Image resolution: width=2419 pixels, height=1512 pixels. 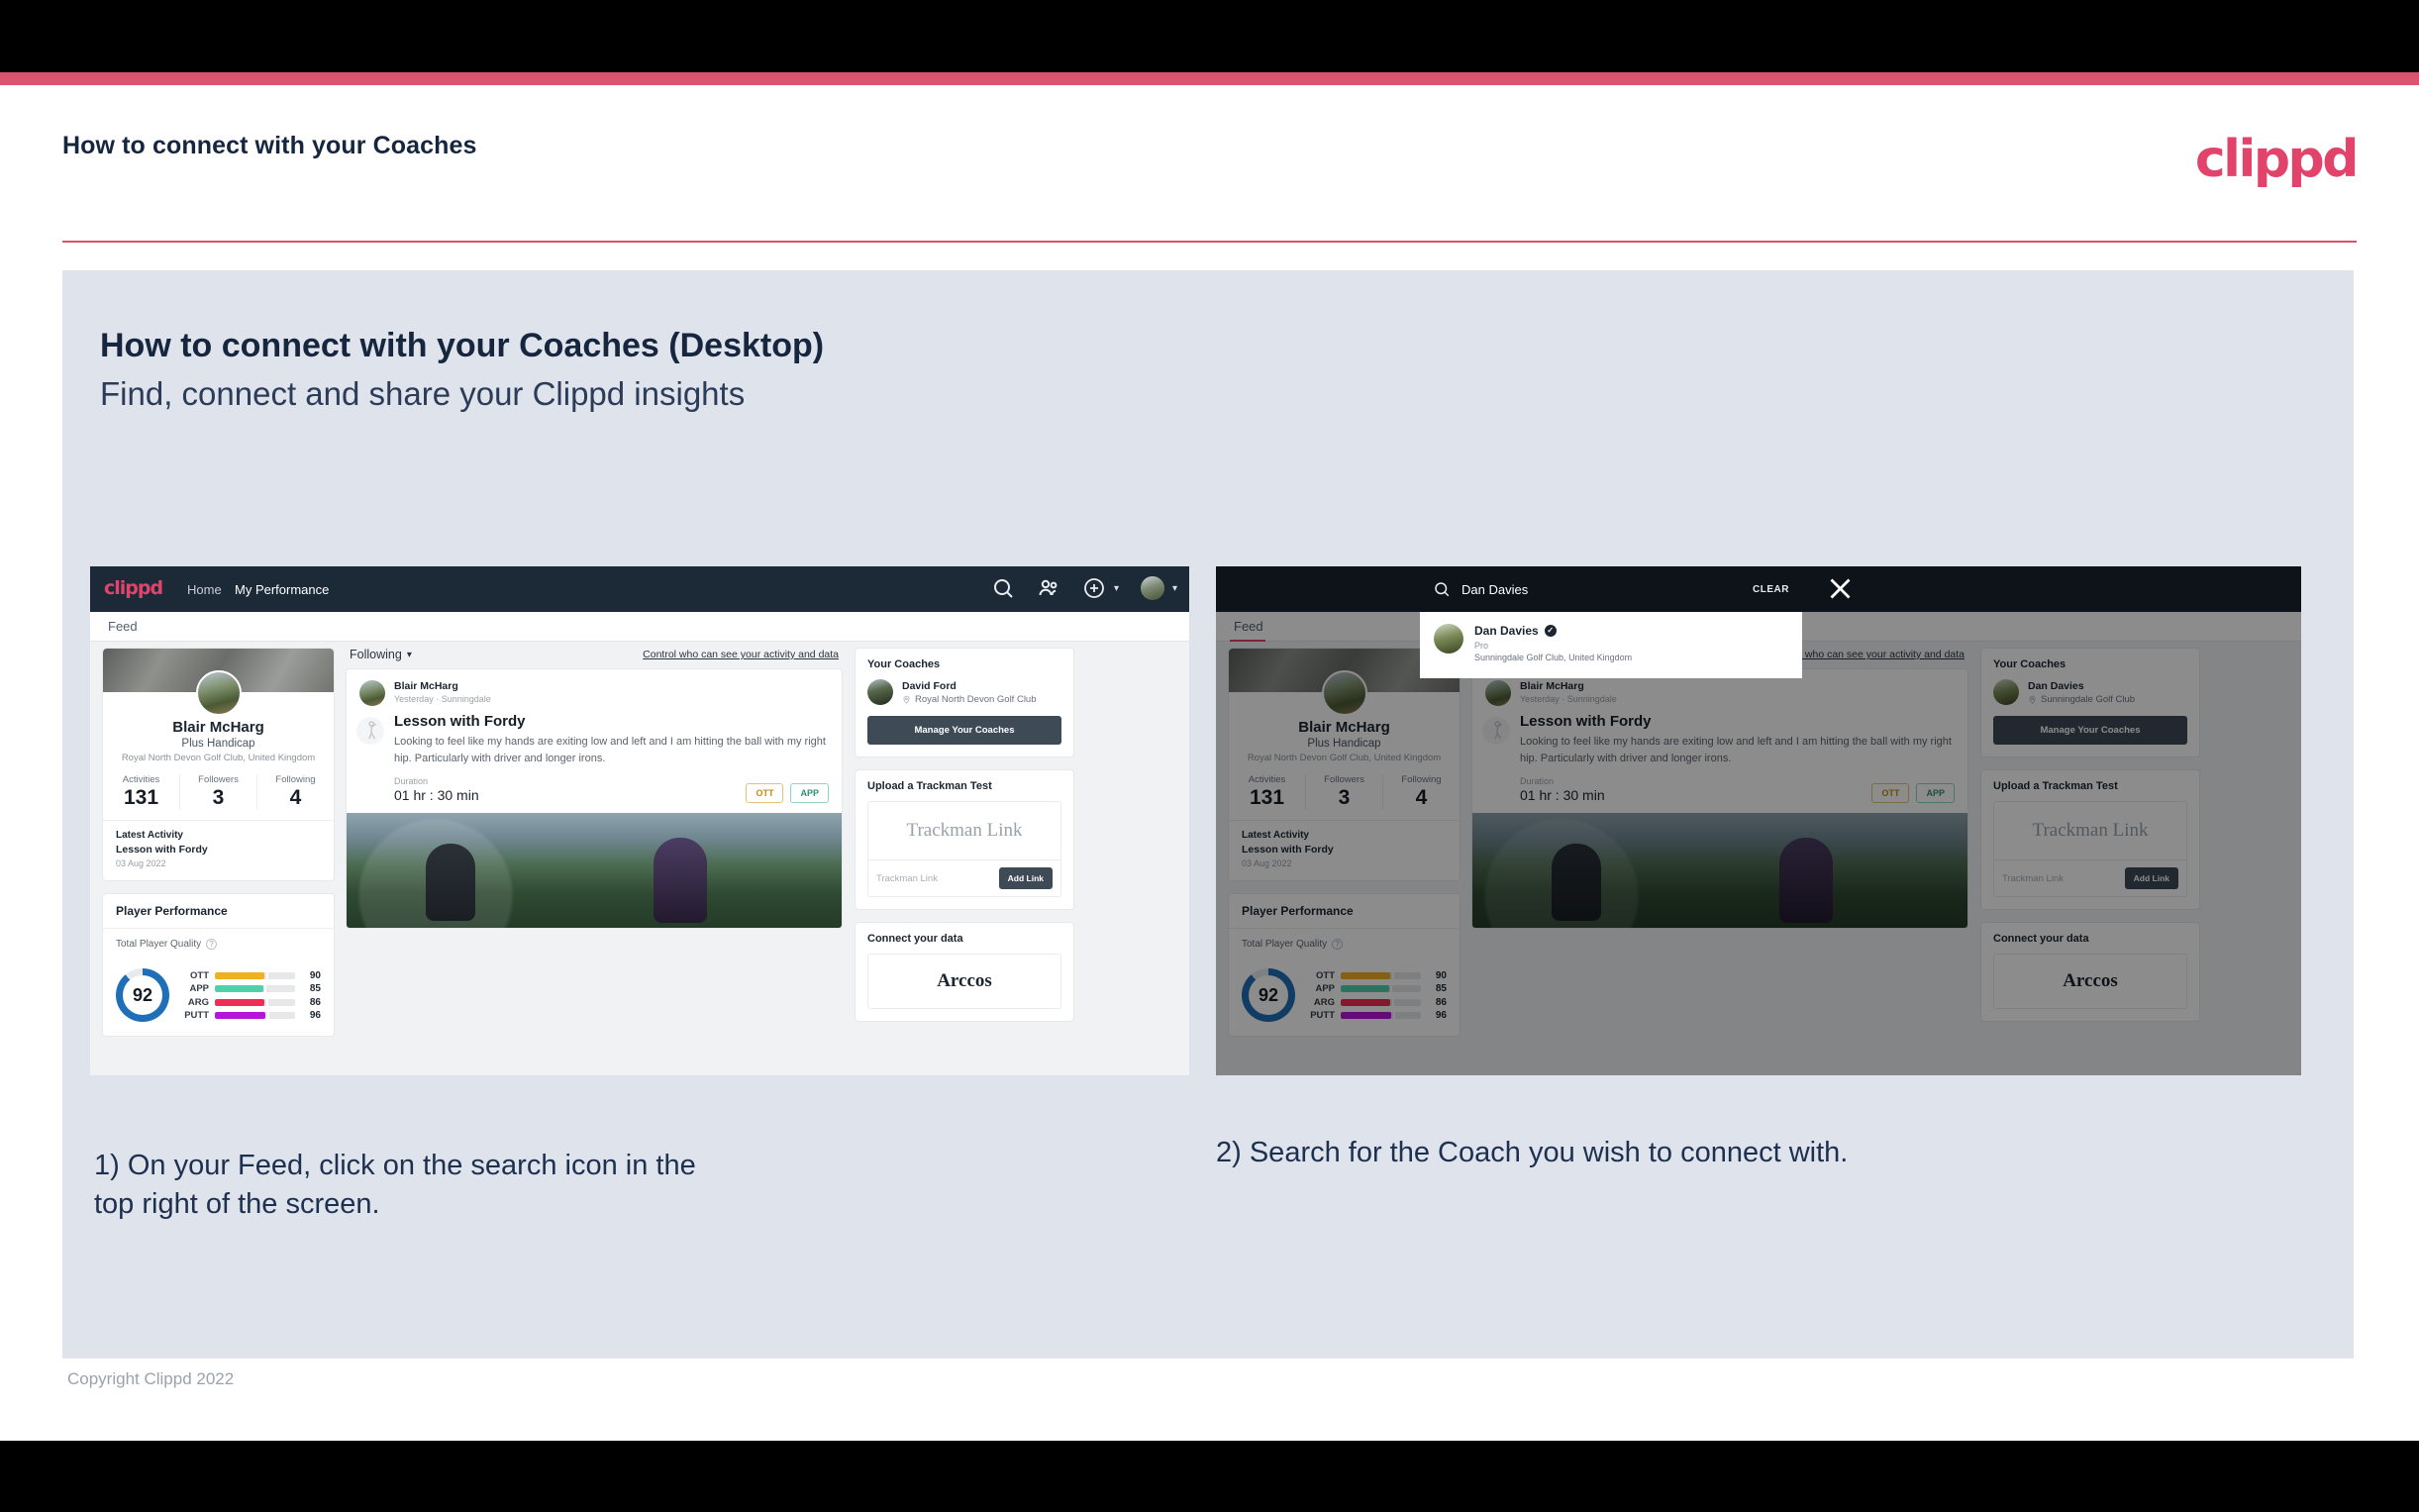 I want to click on close-icon, so click(x=1840, y=588).